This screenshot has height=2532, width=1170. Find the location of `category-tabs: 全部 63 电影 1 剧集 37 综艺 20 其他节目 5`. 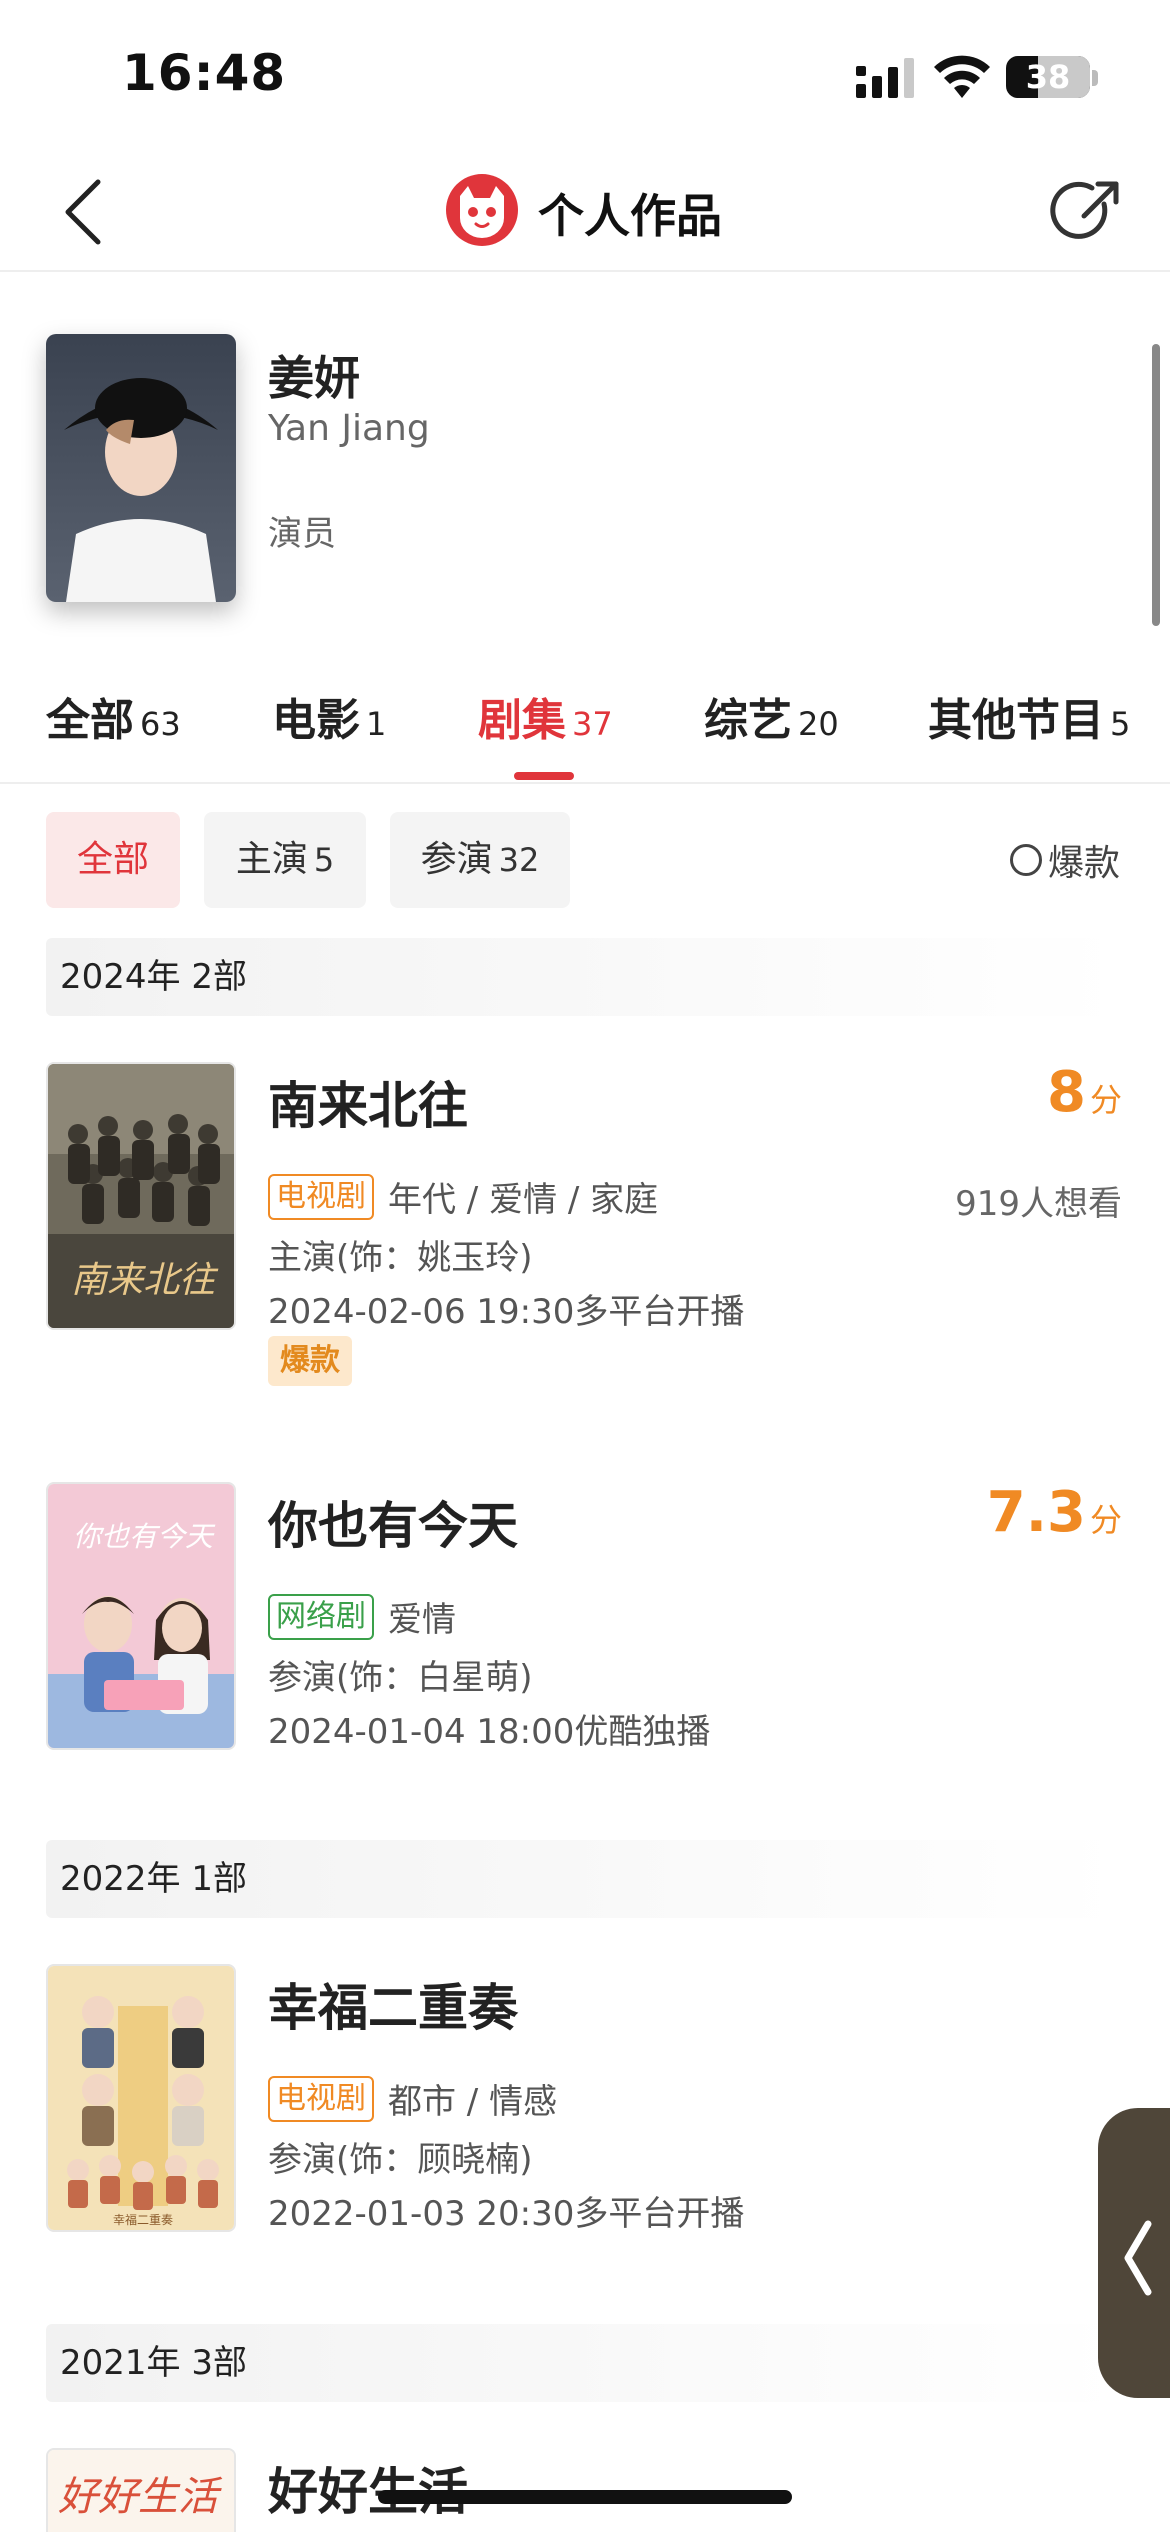

category-tabs: 全部 63 电影 1 剧集 37 综艺 20 其他节目 5 is located at coordinates (585, 722).